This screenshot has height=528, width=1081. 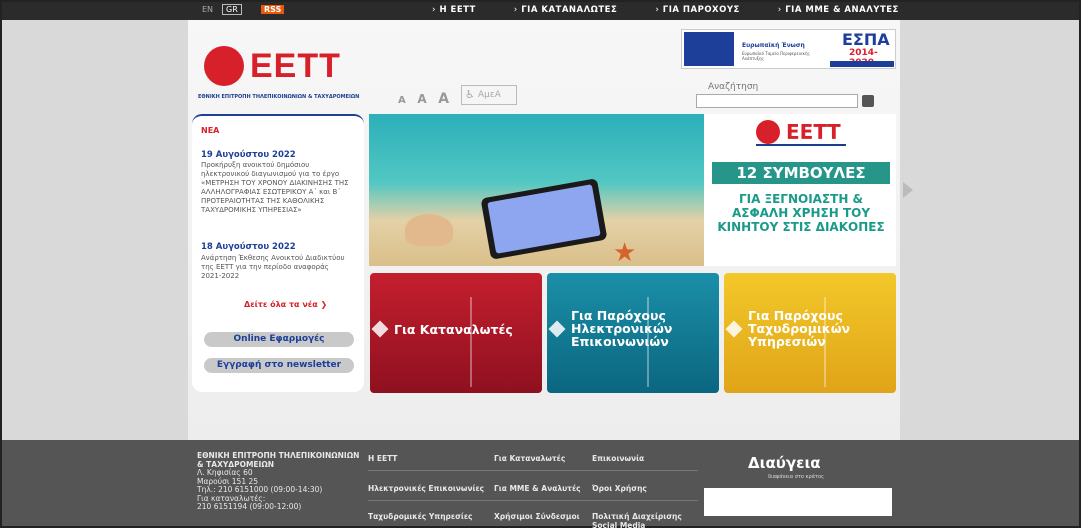 What do you see at coordinates (529, 458) in the screenshot?
I see `footer-link: Για Καταναλωτές` at bounding box center [529, 458].